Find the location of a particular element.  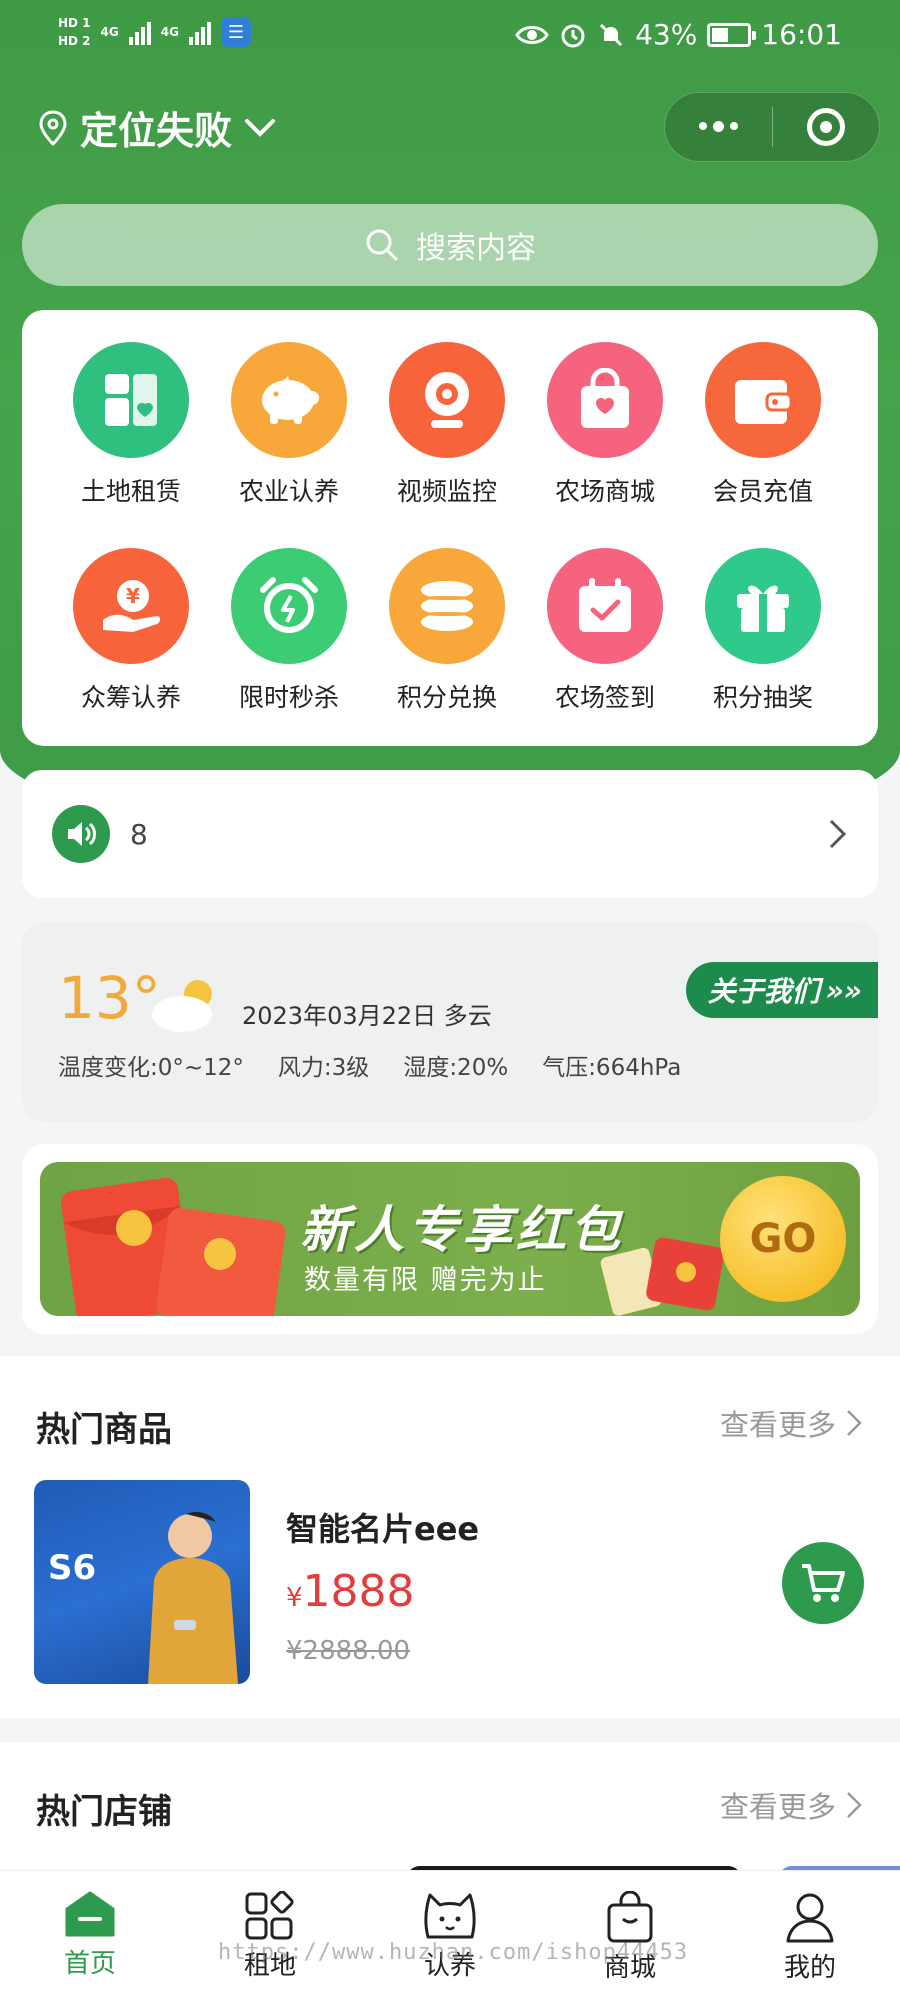

speaker-icon is located at coordinates (81, 834).